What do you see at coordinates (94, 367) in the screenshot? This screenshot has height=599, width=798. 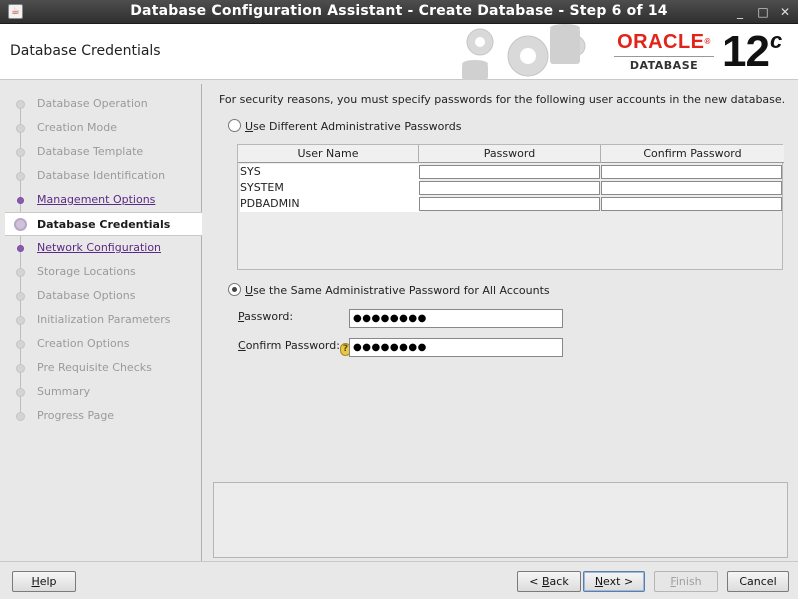 I see `sidebar-step-label: Pre Requisite Checks` at bounding box center [94, 367].